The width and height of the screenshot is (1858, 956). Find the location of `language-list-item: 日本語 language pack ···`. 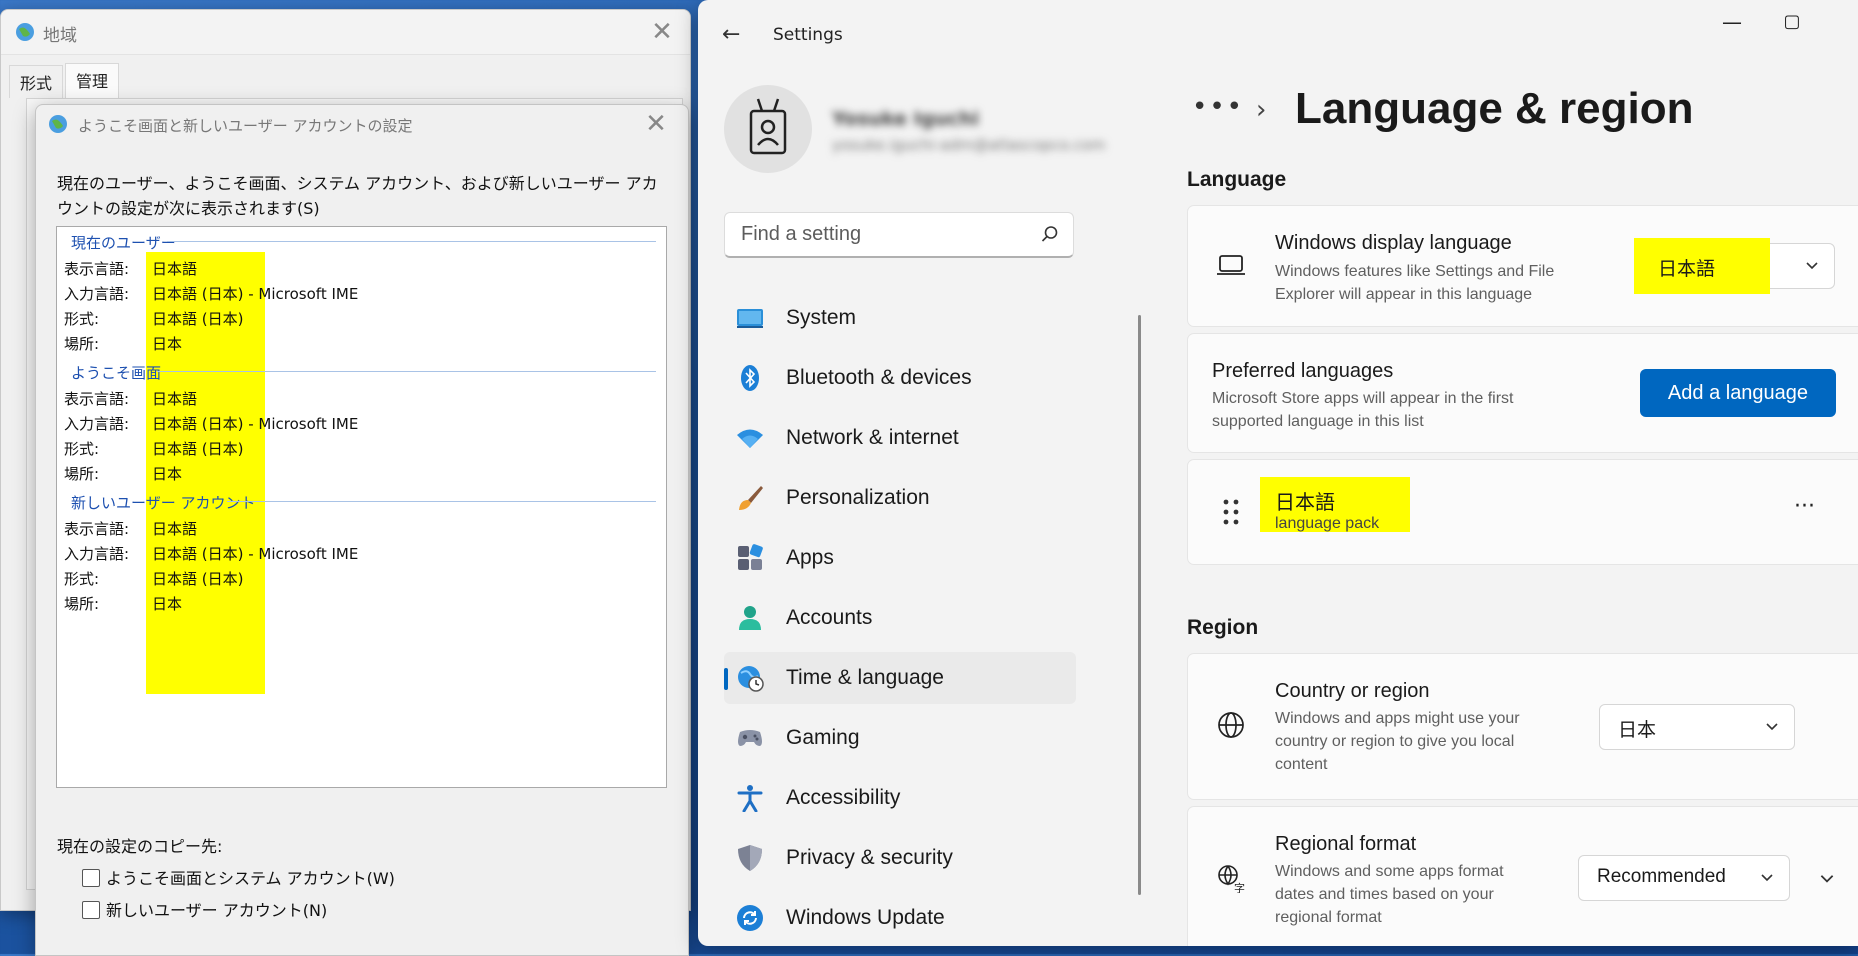

language-list-item: 日本語 language pack ··· is located at coordinates (1522, 512).